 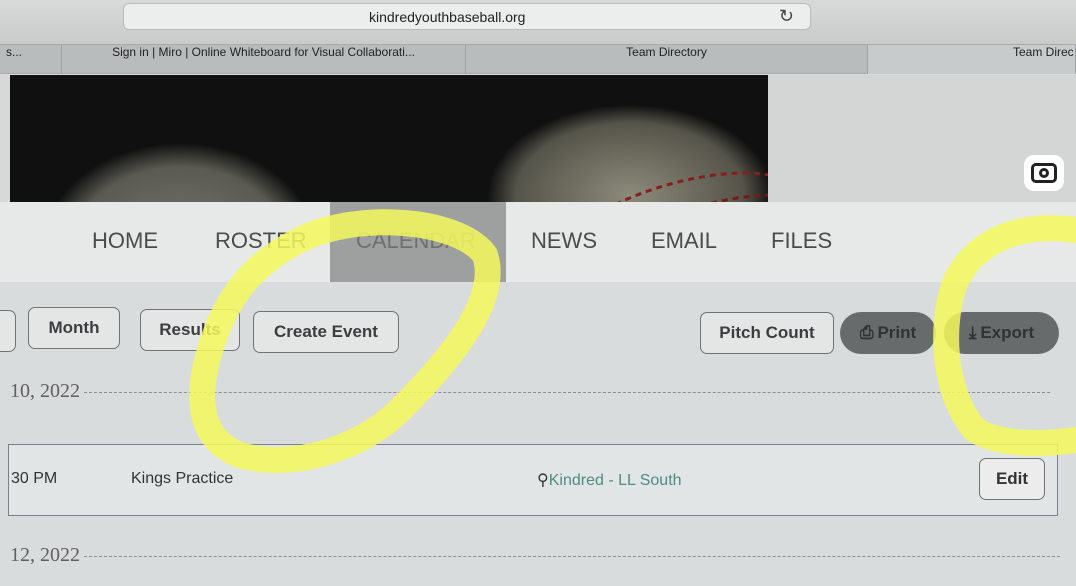 What do you see at coordinates (416, 241) in the screenshot?
I see `nav-calendar: CALENDAR` at bounding box center [416, 241].